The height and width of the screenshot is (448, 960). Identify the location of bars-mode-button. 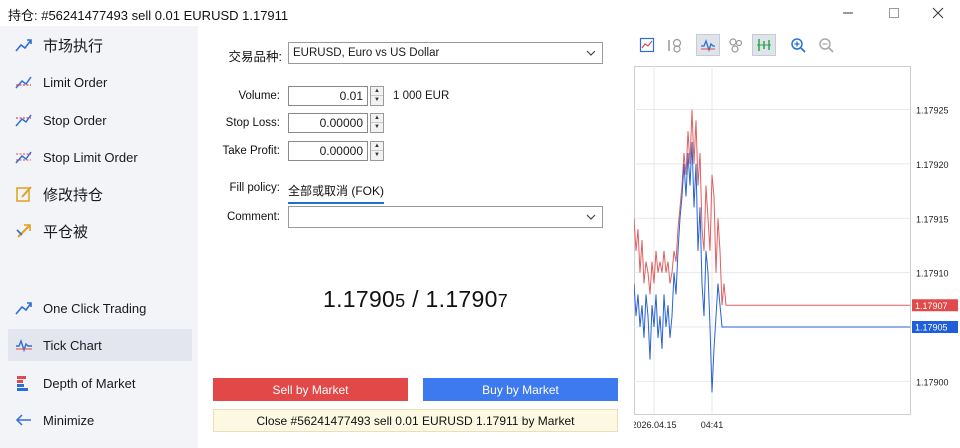
(764, 45).